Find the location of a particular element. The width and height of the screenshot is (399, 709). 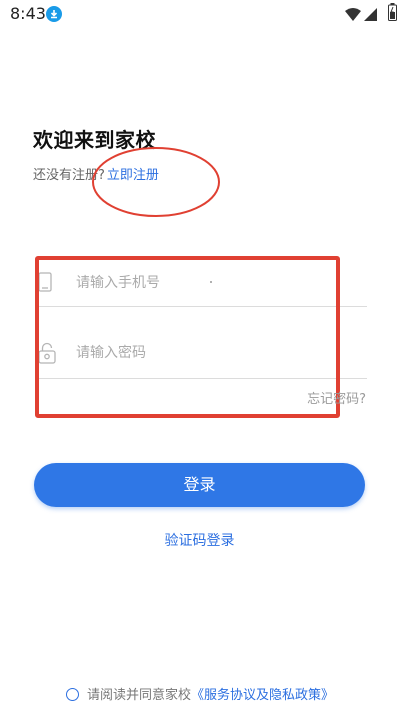

status-time: 8:43 is located at coordinates (28, 13).